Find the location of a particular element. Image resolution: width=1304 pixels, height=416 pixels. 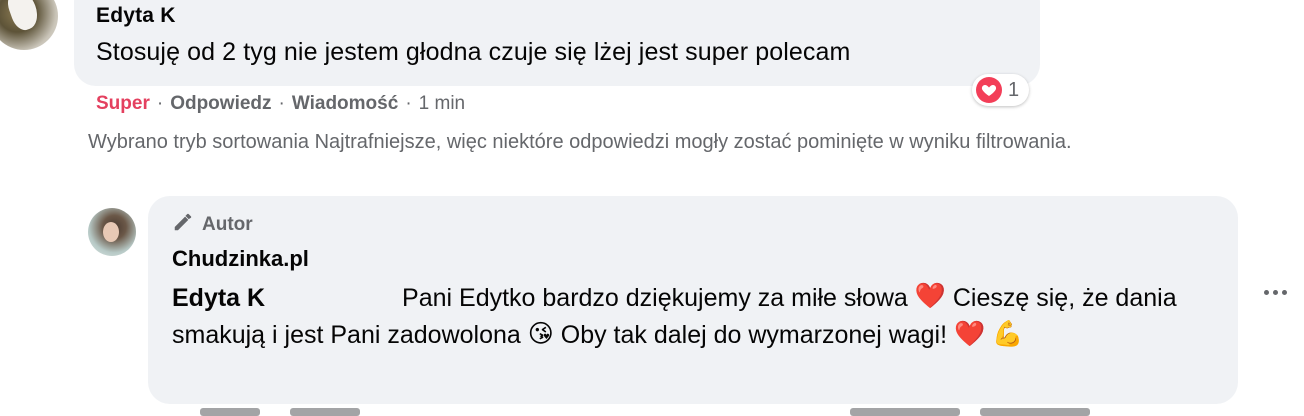

reaction-summary: 1 is located at coordinates (1001, 90).